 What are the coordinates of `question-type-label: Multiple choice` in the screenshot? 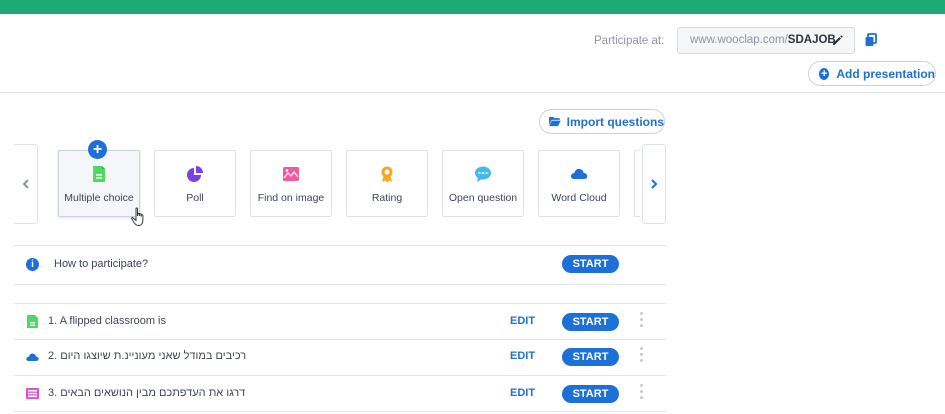 It's located at (99, 198).